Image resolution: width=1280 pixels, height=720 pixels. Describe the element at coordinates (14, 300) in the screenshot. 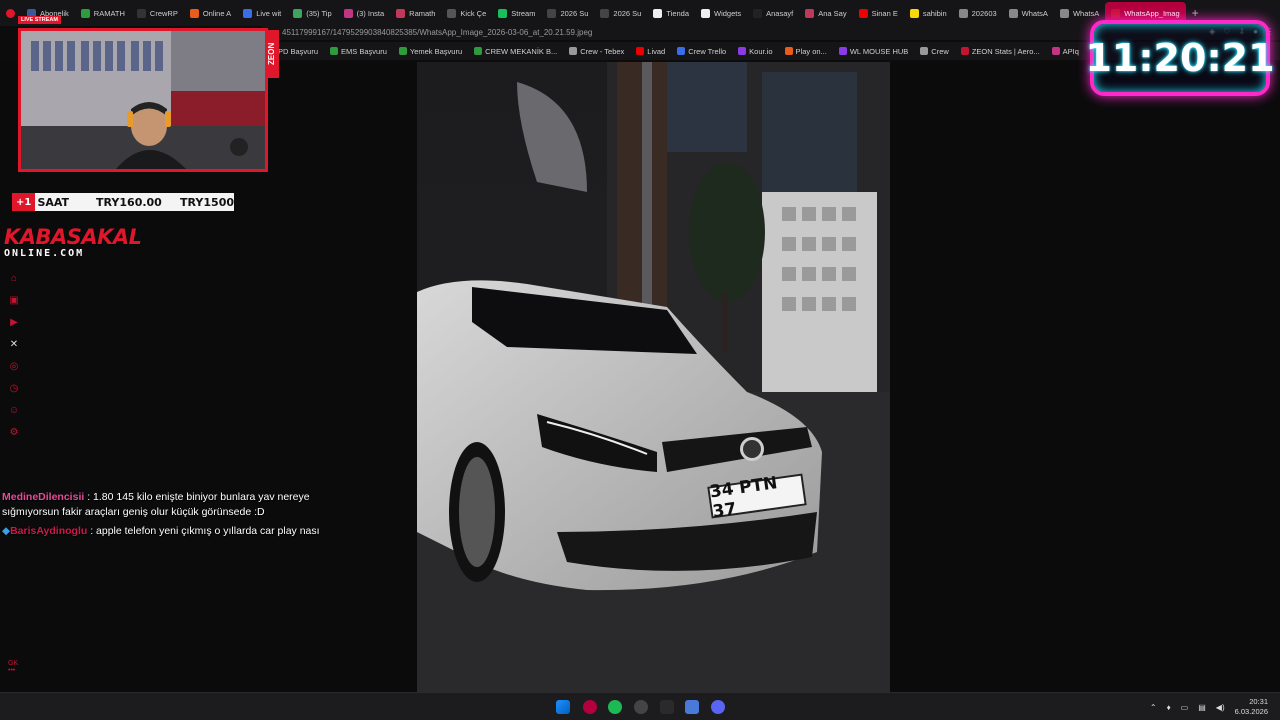

I see `twitch-icon: ▣` at that location.